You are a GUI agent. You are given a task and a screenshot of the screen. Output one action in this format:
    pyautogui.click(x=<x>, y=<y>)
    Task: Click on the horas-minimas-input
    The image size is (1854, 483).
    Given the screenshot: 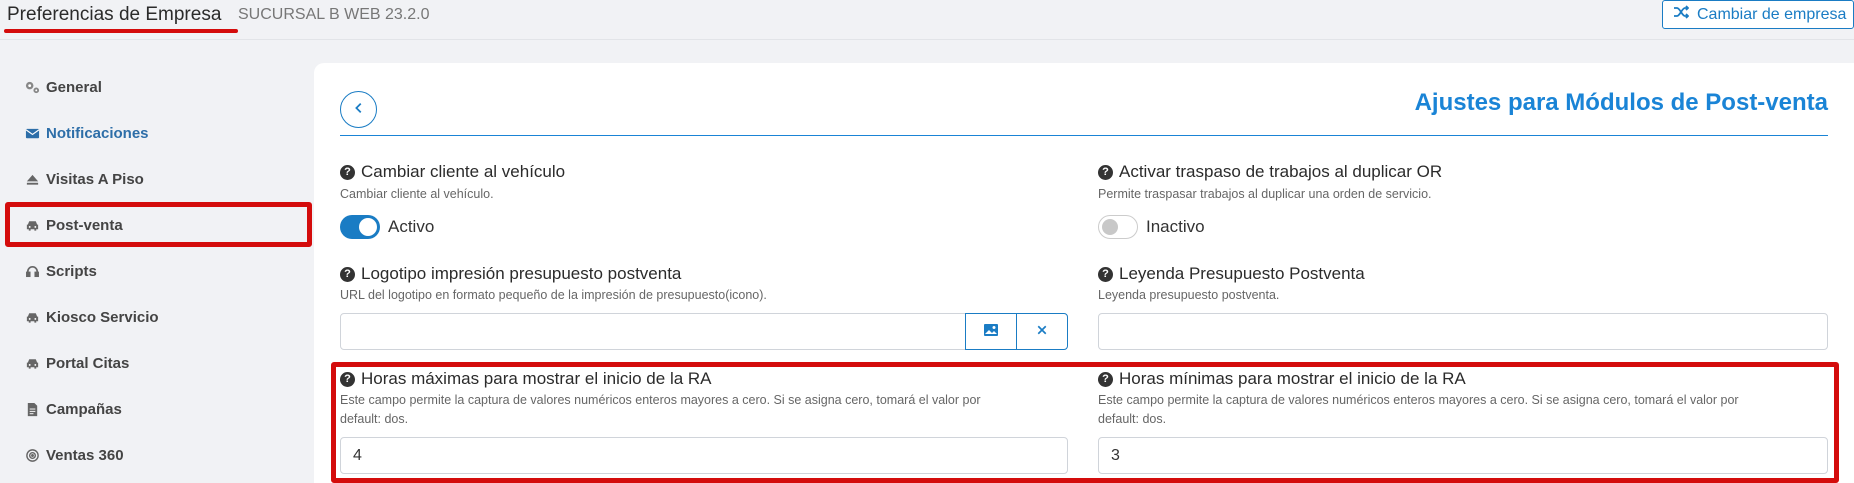 What is the action you would take?
    pyautogui.click(x=1463, y=455)
    